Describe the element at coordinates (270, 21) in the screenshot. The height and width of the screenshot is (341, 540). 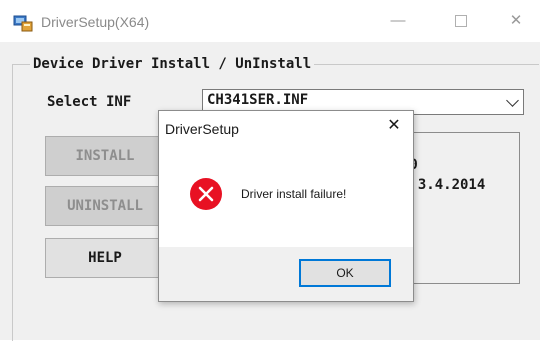
I see `title-bar: DriverSetup(X64) — ✕` at that location.